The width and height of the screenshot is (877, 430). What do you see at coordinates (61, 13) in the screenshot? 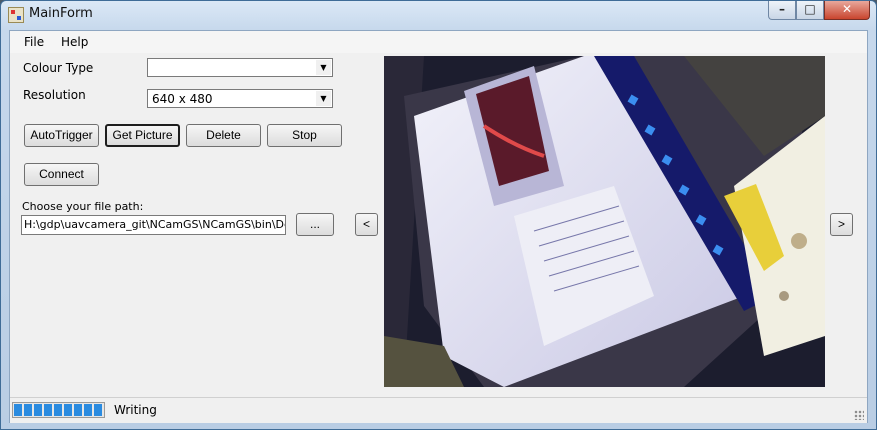
I see `window-title: MainForm` at bounding box center [61, 13].